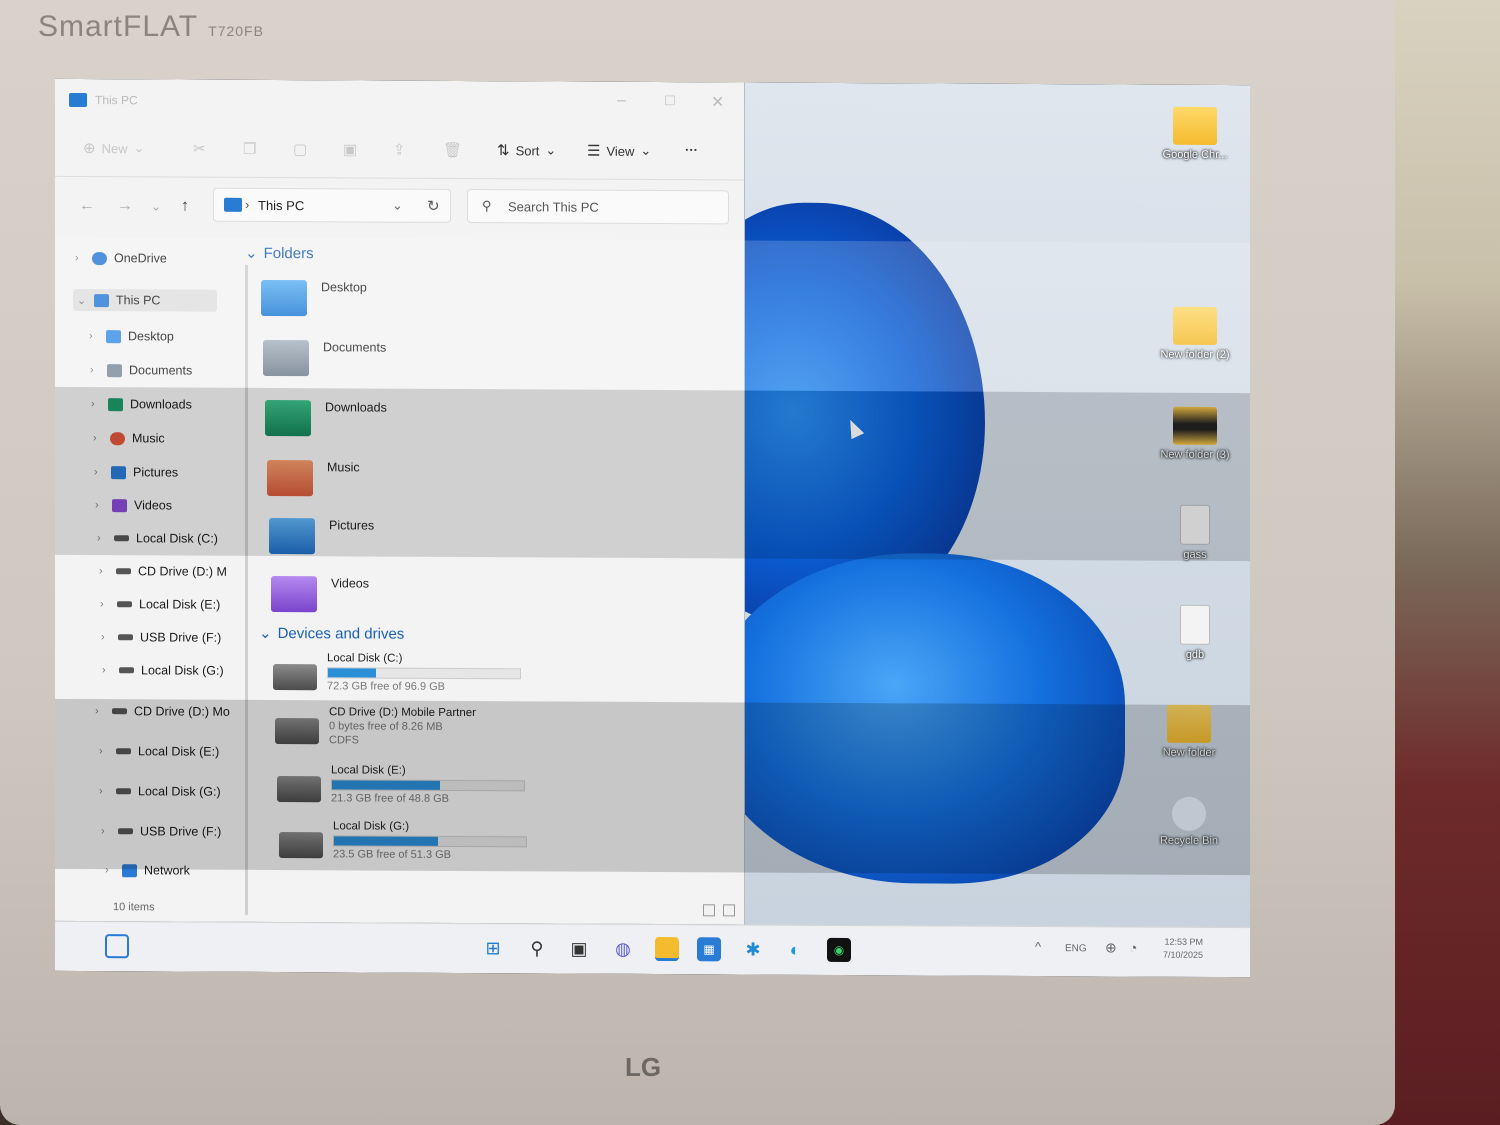 The height and width of the screenshot is (1125, 1500). Describe the element at coordinates (1195, 333) in the screenshot. I see `desktop-icon-new-folder-2: New folder (2)` at that location.